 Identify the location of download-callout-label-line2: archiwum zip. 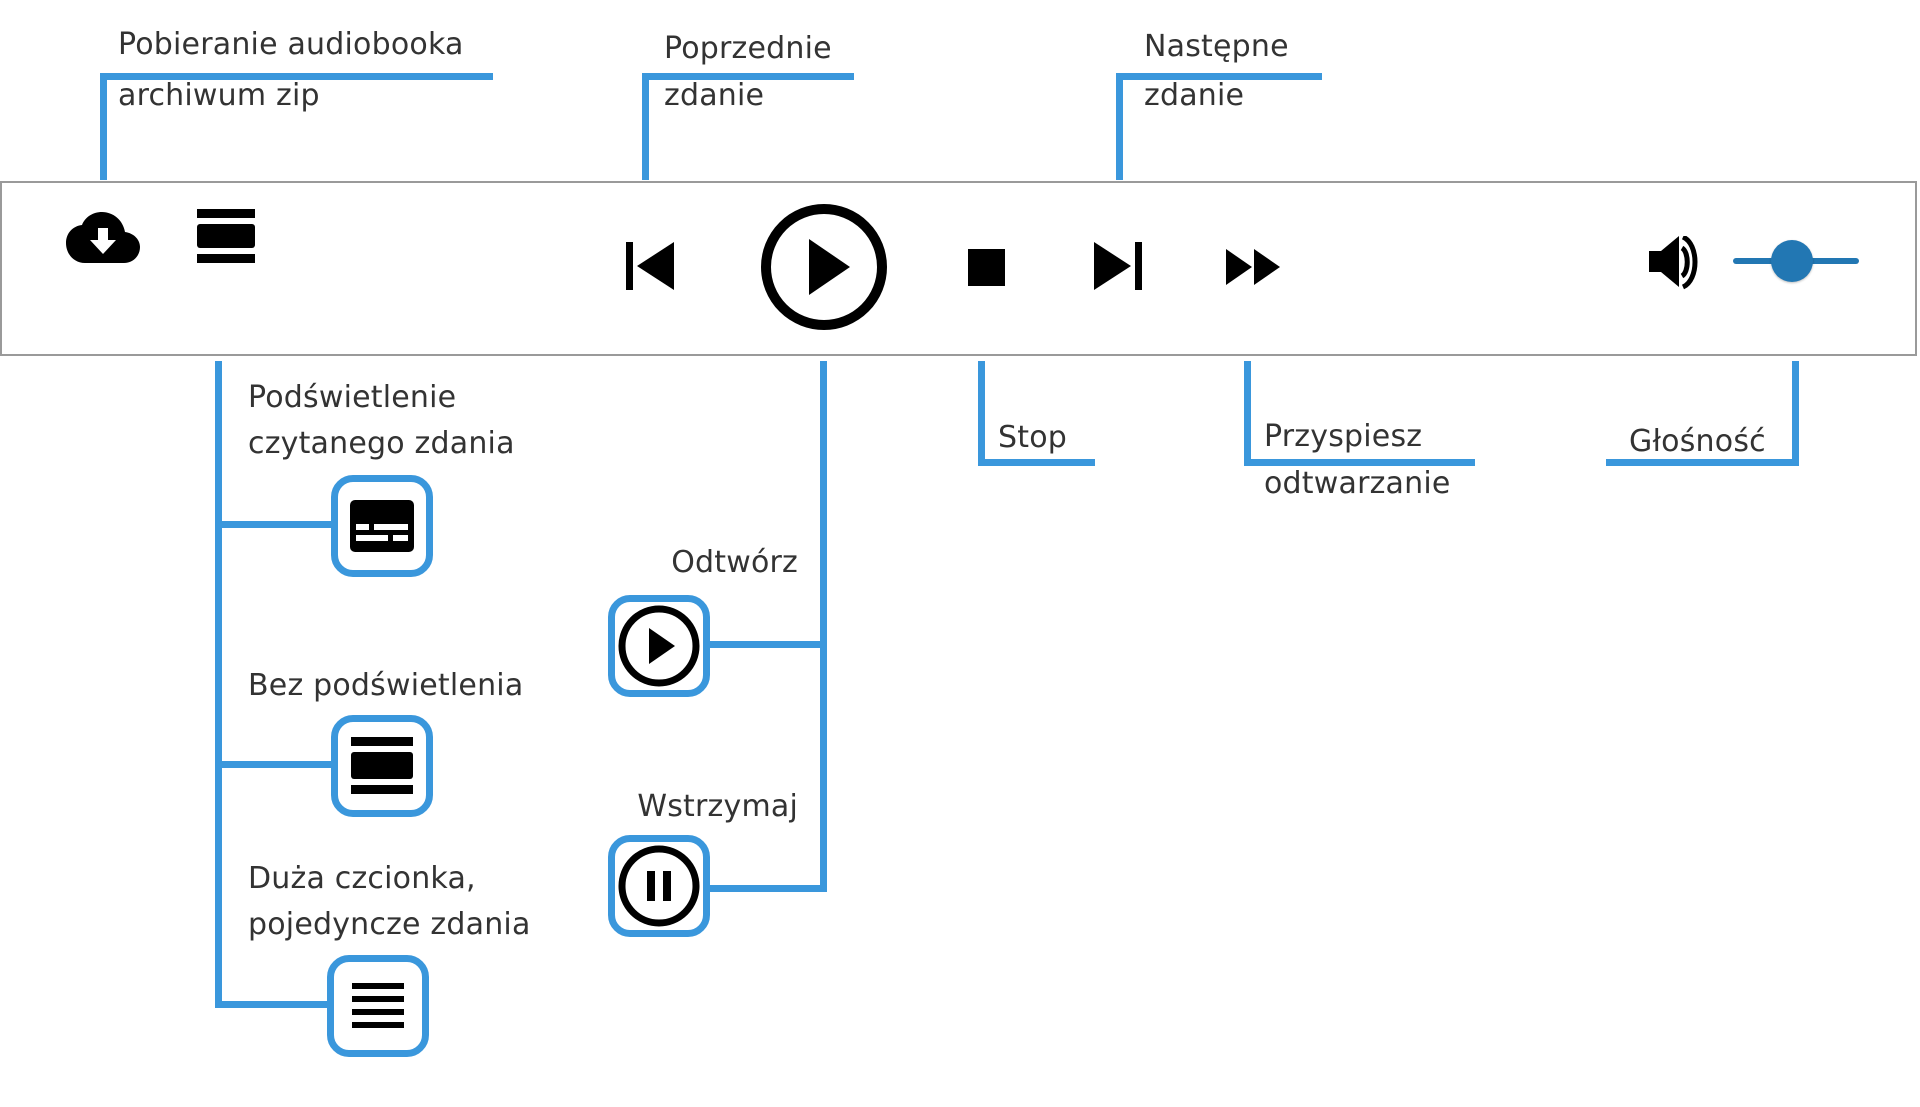
(219, 95).